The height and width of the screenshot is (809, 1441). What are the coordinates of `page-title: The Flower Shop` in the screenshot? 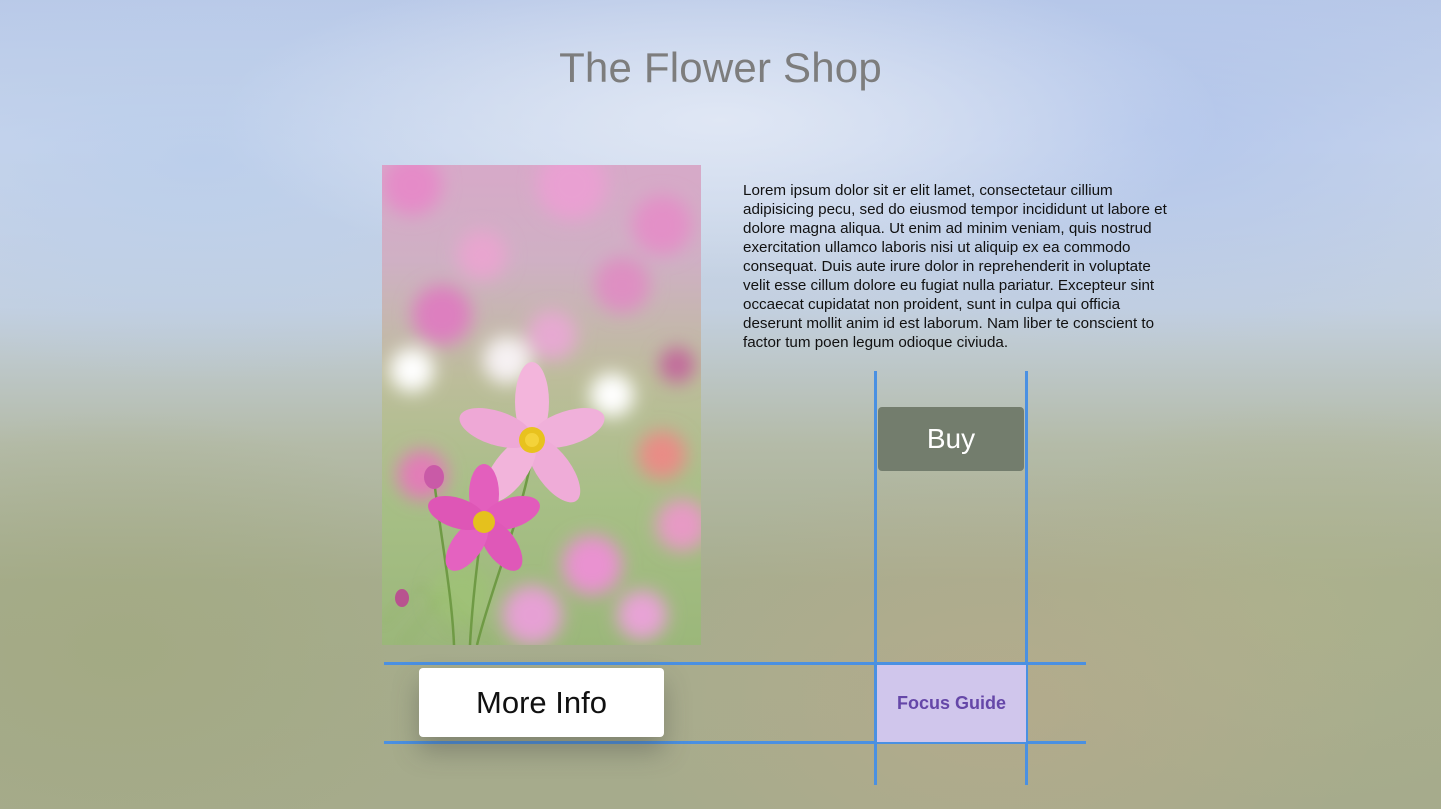 It's located at (720, 67).